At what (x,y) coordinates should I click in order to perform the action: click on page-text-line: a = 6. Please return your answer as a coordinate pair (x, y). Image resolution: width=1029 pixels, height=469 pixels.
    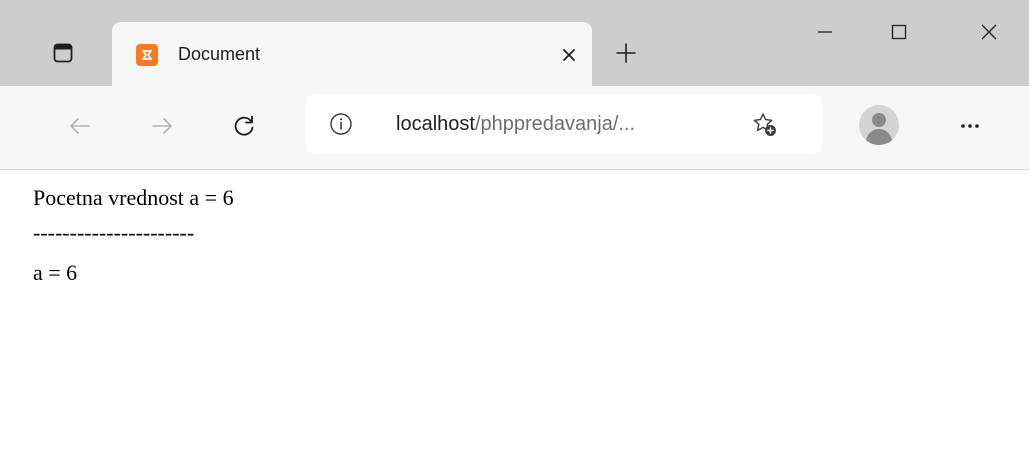
    Looking at the image, I should click on (55, 272).